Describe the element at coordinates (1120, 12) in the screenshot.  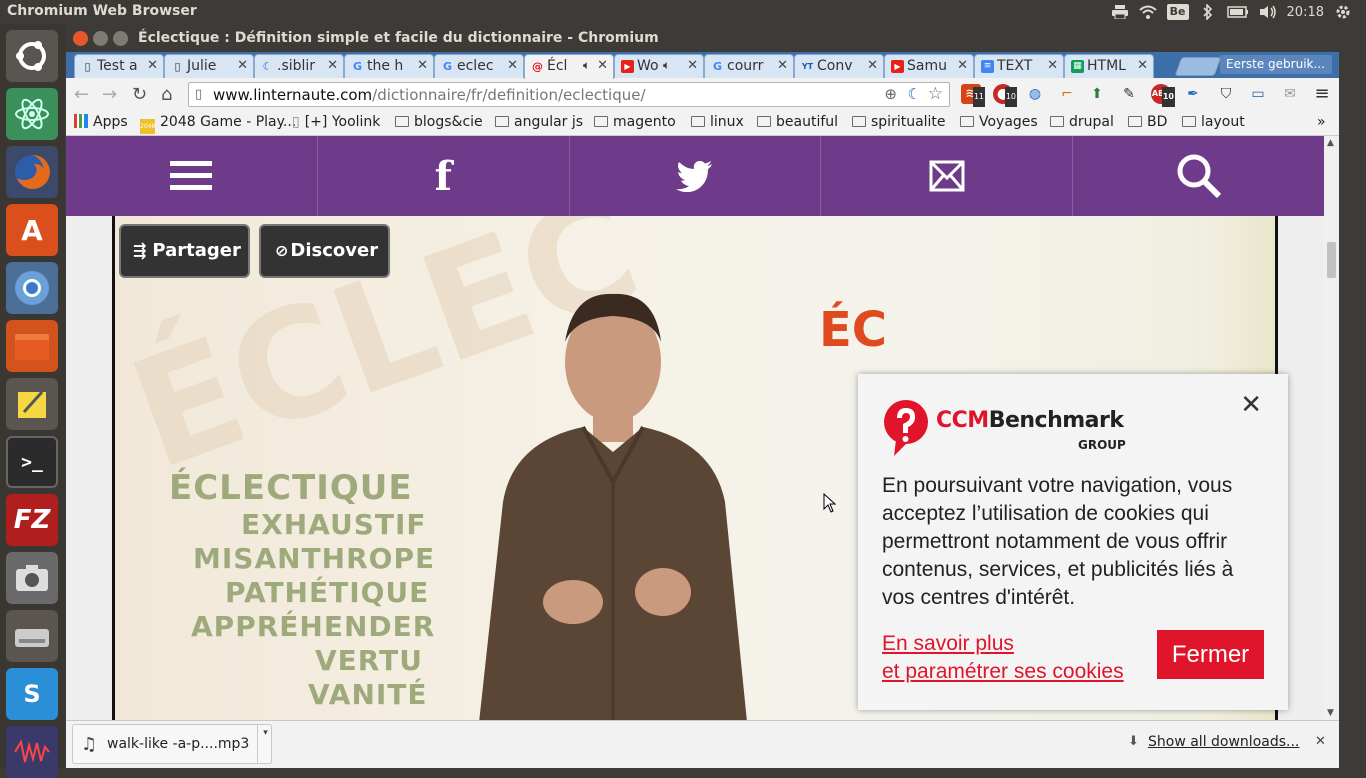
I see `printer-icon` at that location.